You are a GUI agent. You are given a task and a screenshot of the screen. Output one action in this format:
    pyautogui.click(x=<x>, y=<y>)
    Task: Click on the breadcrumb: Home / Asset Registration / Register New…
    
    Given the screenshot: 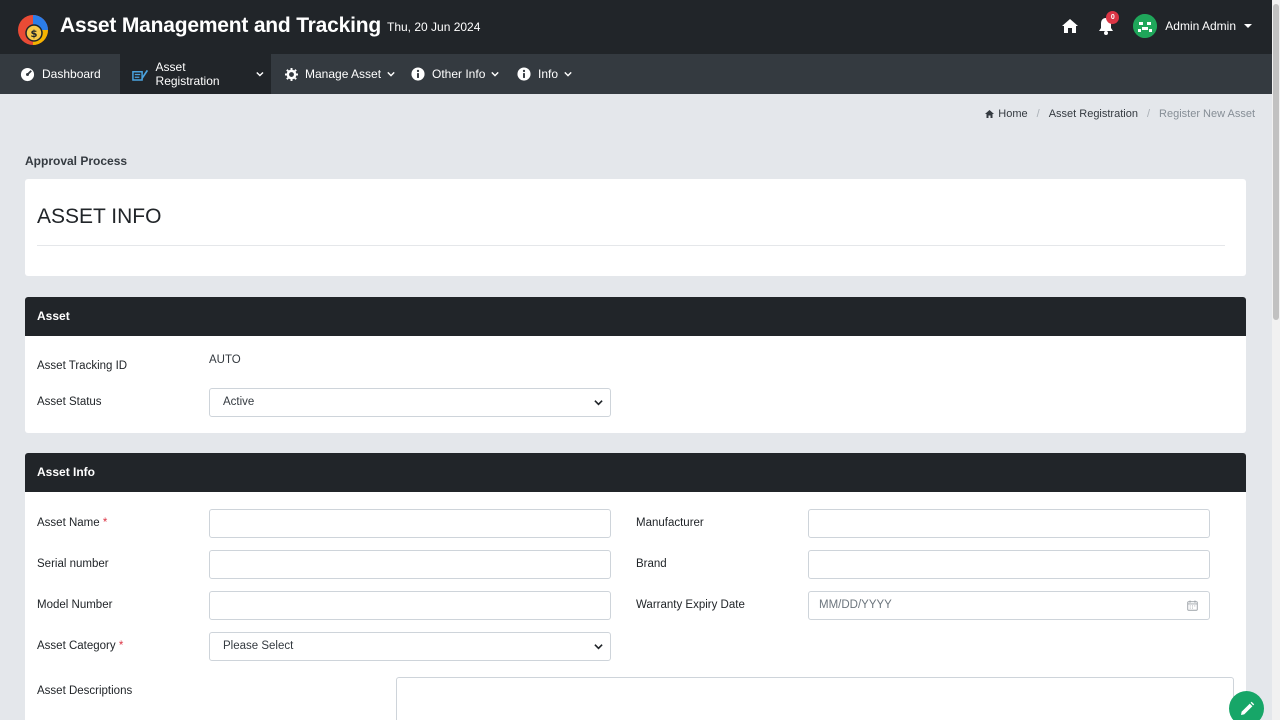 What is the action you would take?
    pyautogui.click(x=1119, y=114)
    